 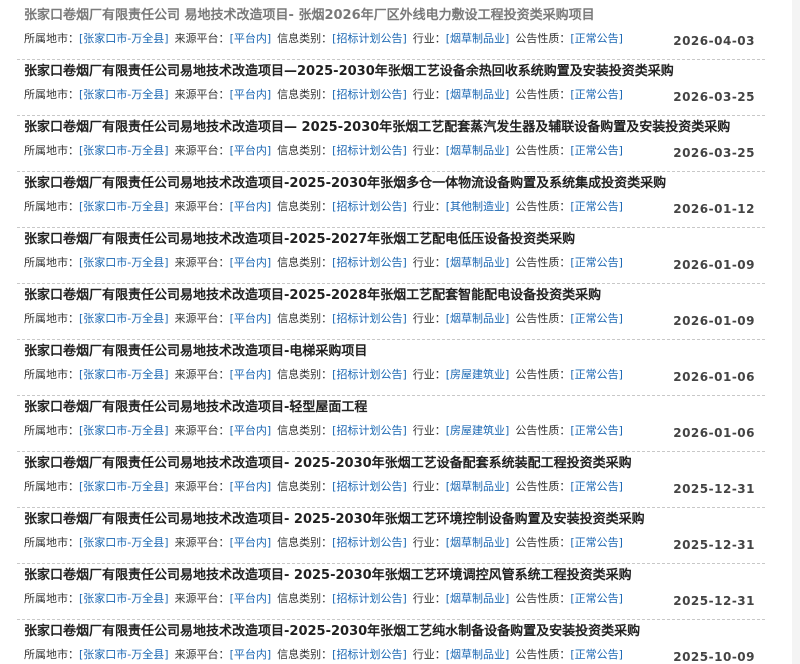 I want to click on publish-date: 2026-04-03, so click(x=714, y=41).